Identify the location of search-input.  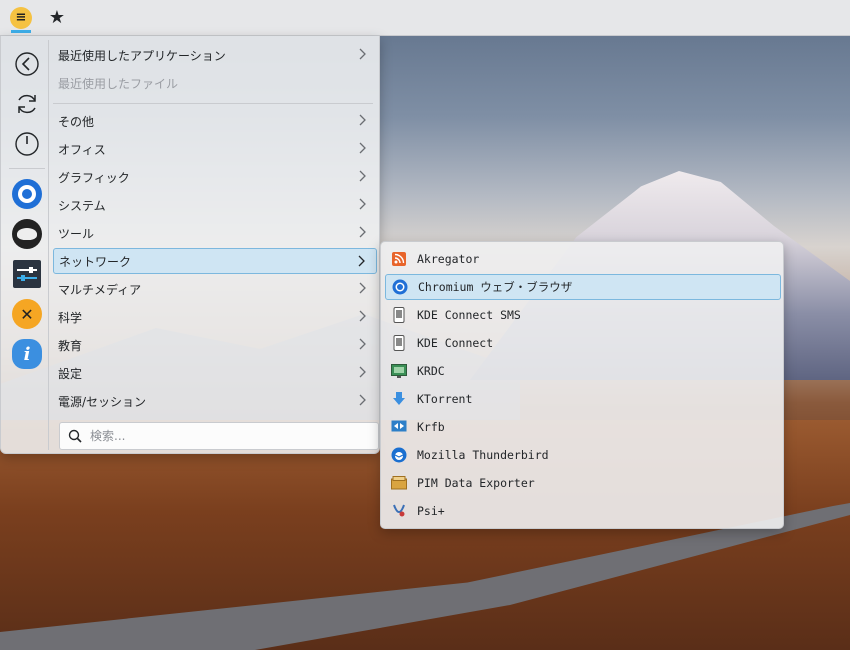
(220, 436).